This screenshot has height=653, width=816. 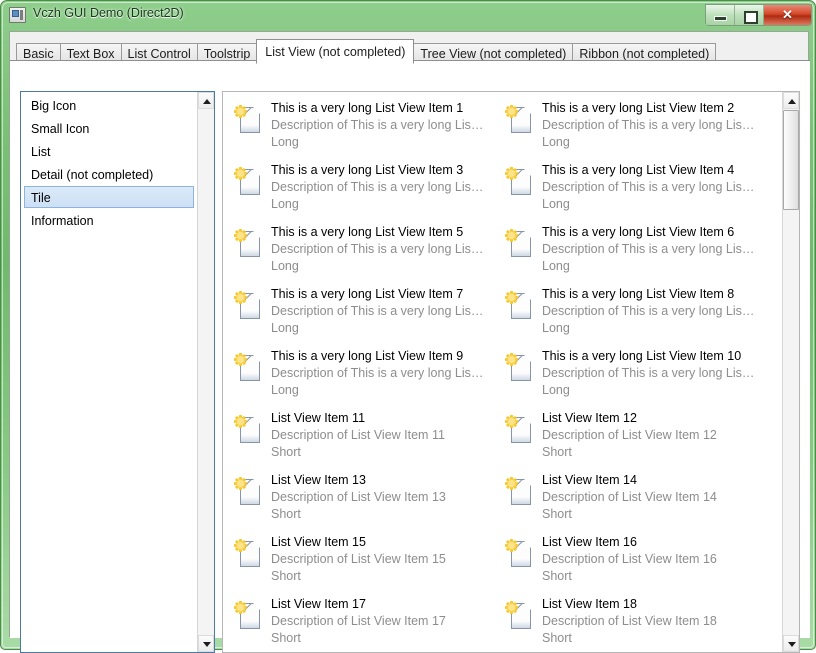 I want to click on scroll-up-icon, so click(x=207, y=101).